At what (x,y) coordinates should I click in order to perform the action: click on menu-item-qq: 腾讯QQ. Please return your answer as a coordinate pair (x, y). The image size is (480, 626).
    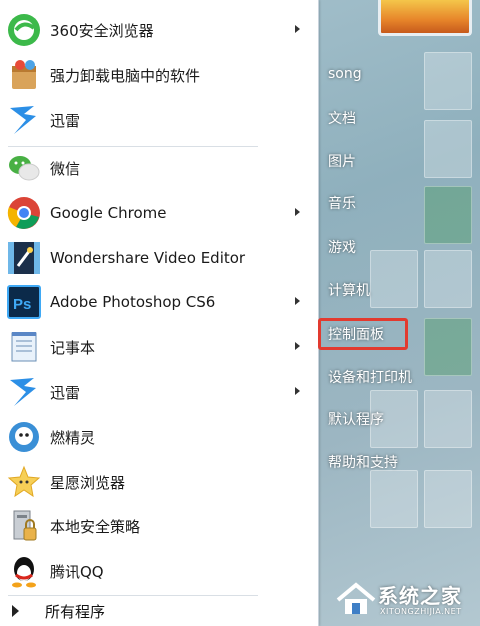
    Looking at the image, I should click on (159, 571).